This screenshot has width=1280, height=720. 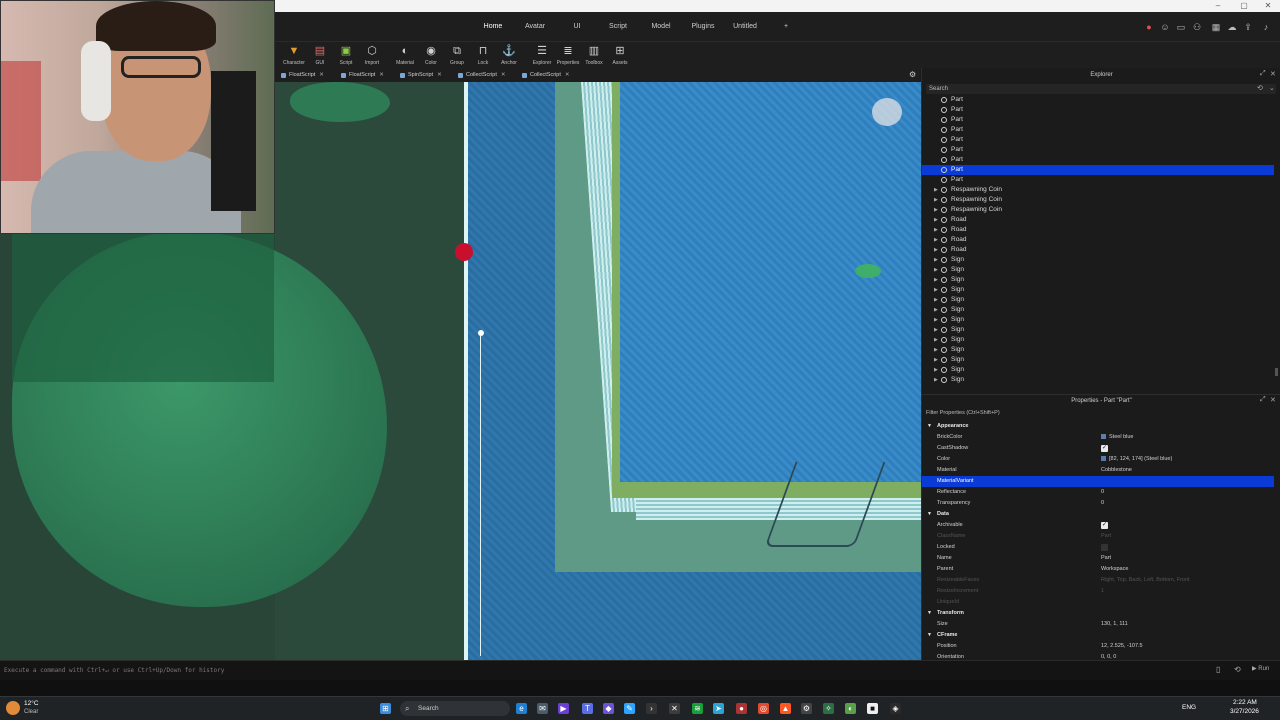 I want to click on record-icon: ●, so click(x=1149, y=27).